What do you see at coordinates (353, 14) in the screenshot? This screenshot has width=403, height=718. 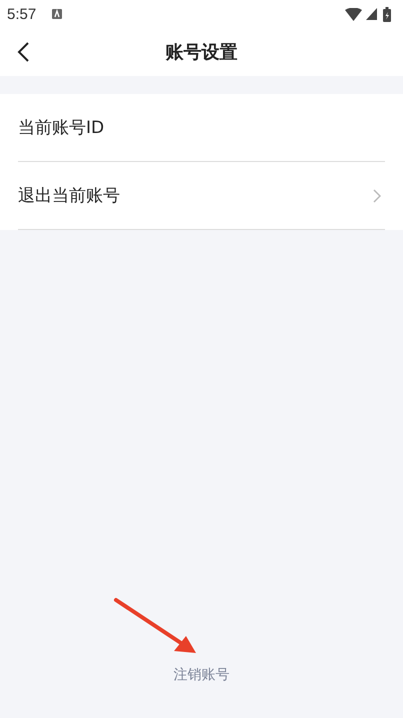 I see `wifi-icon` at bounding box center [353, 14].